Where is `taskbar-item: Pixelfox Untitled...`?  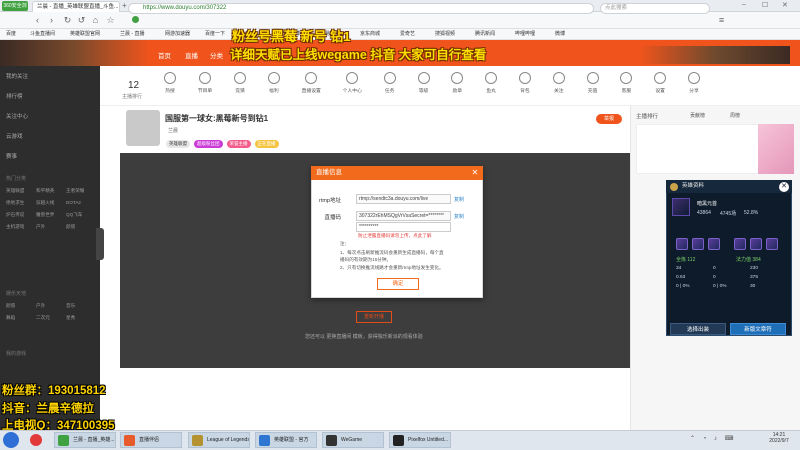
taskbar-item: Pixelfox Untitled... is located at coordinates (420, 440).